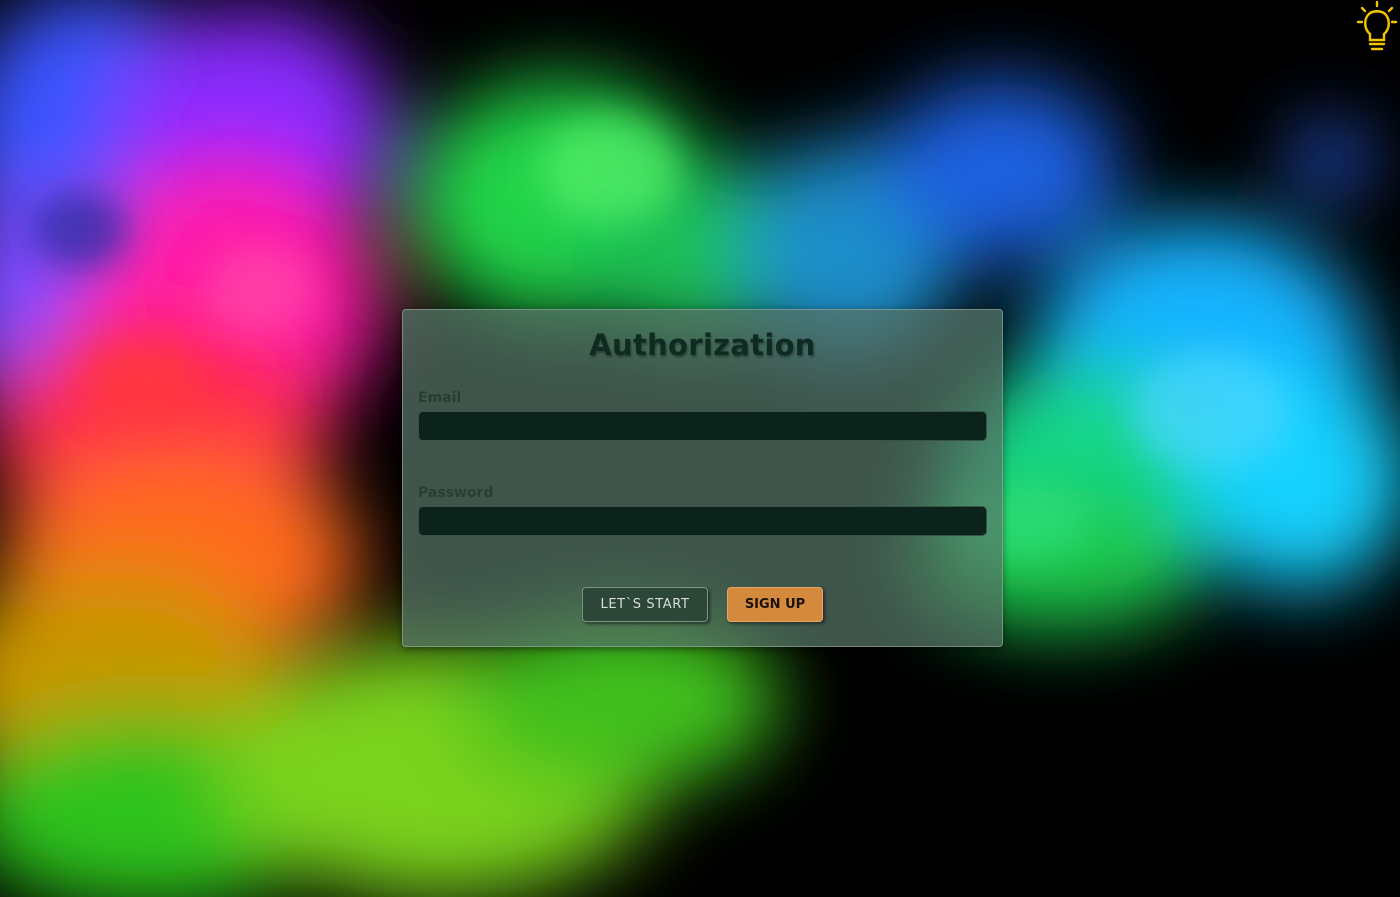 This screenshot has height=897, width=1400. What do you see at coordinates (645, 604) in the screenshot?
I see `lets-start-button: LET`S START` at bounding box center [645, 604].